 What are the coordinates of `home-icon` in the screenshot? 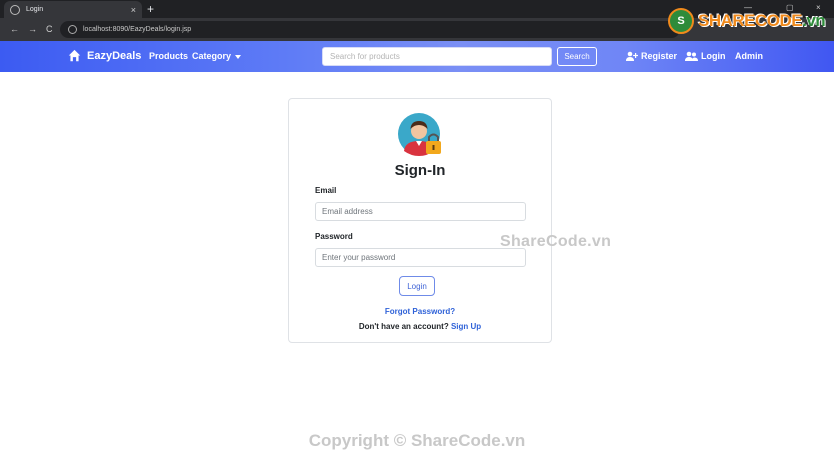 It's located at (74, 55).